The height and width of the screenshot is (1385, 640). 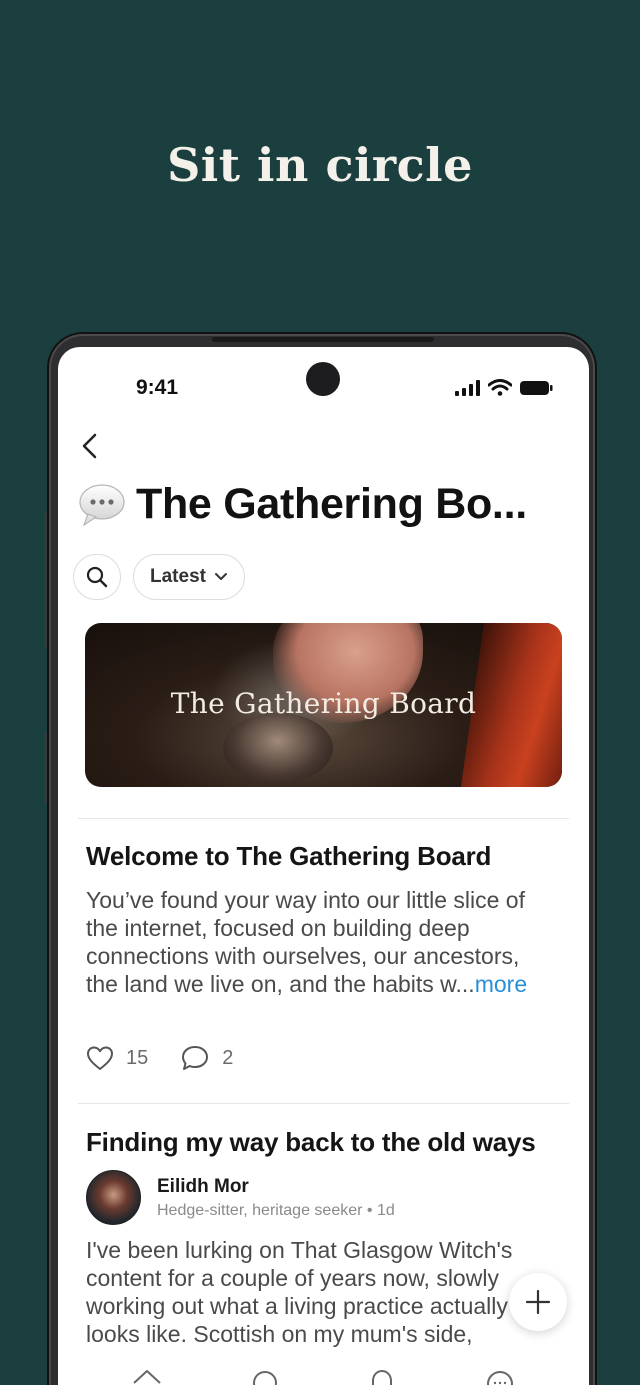 I want to click on sort-dropdown: Latest, so click(x=189, y=577).